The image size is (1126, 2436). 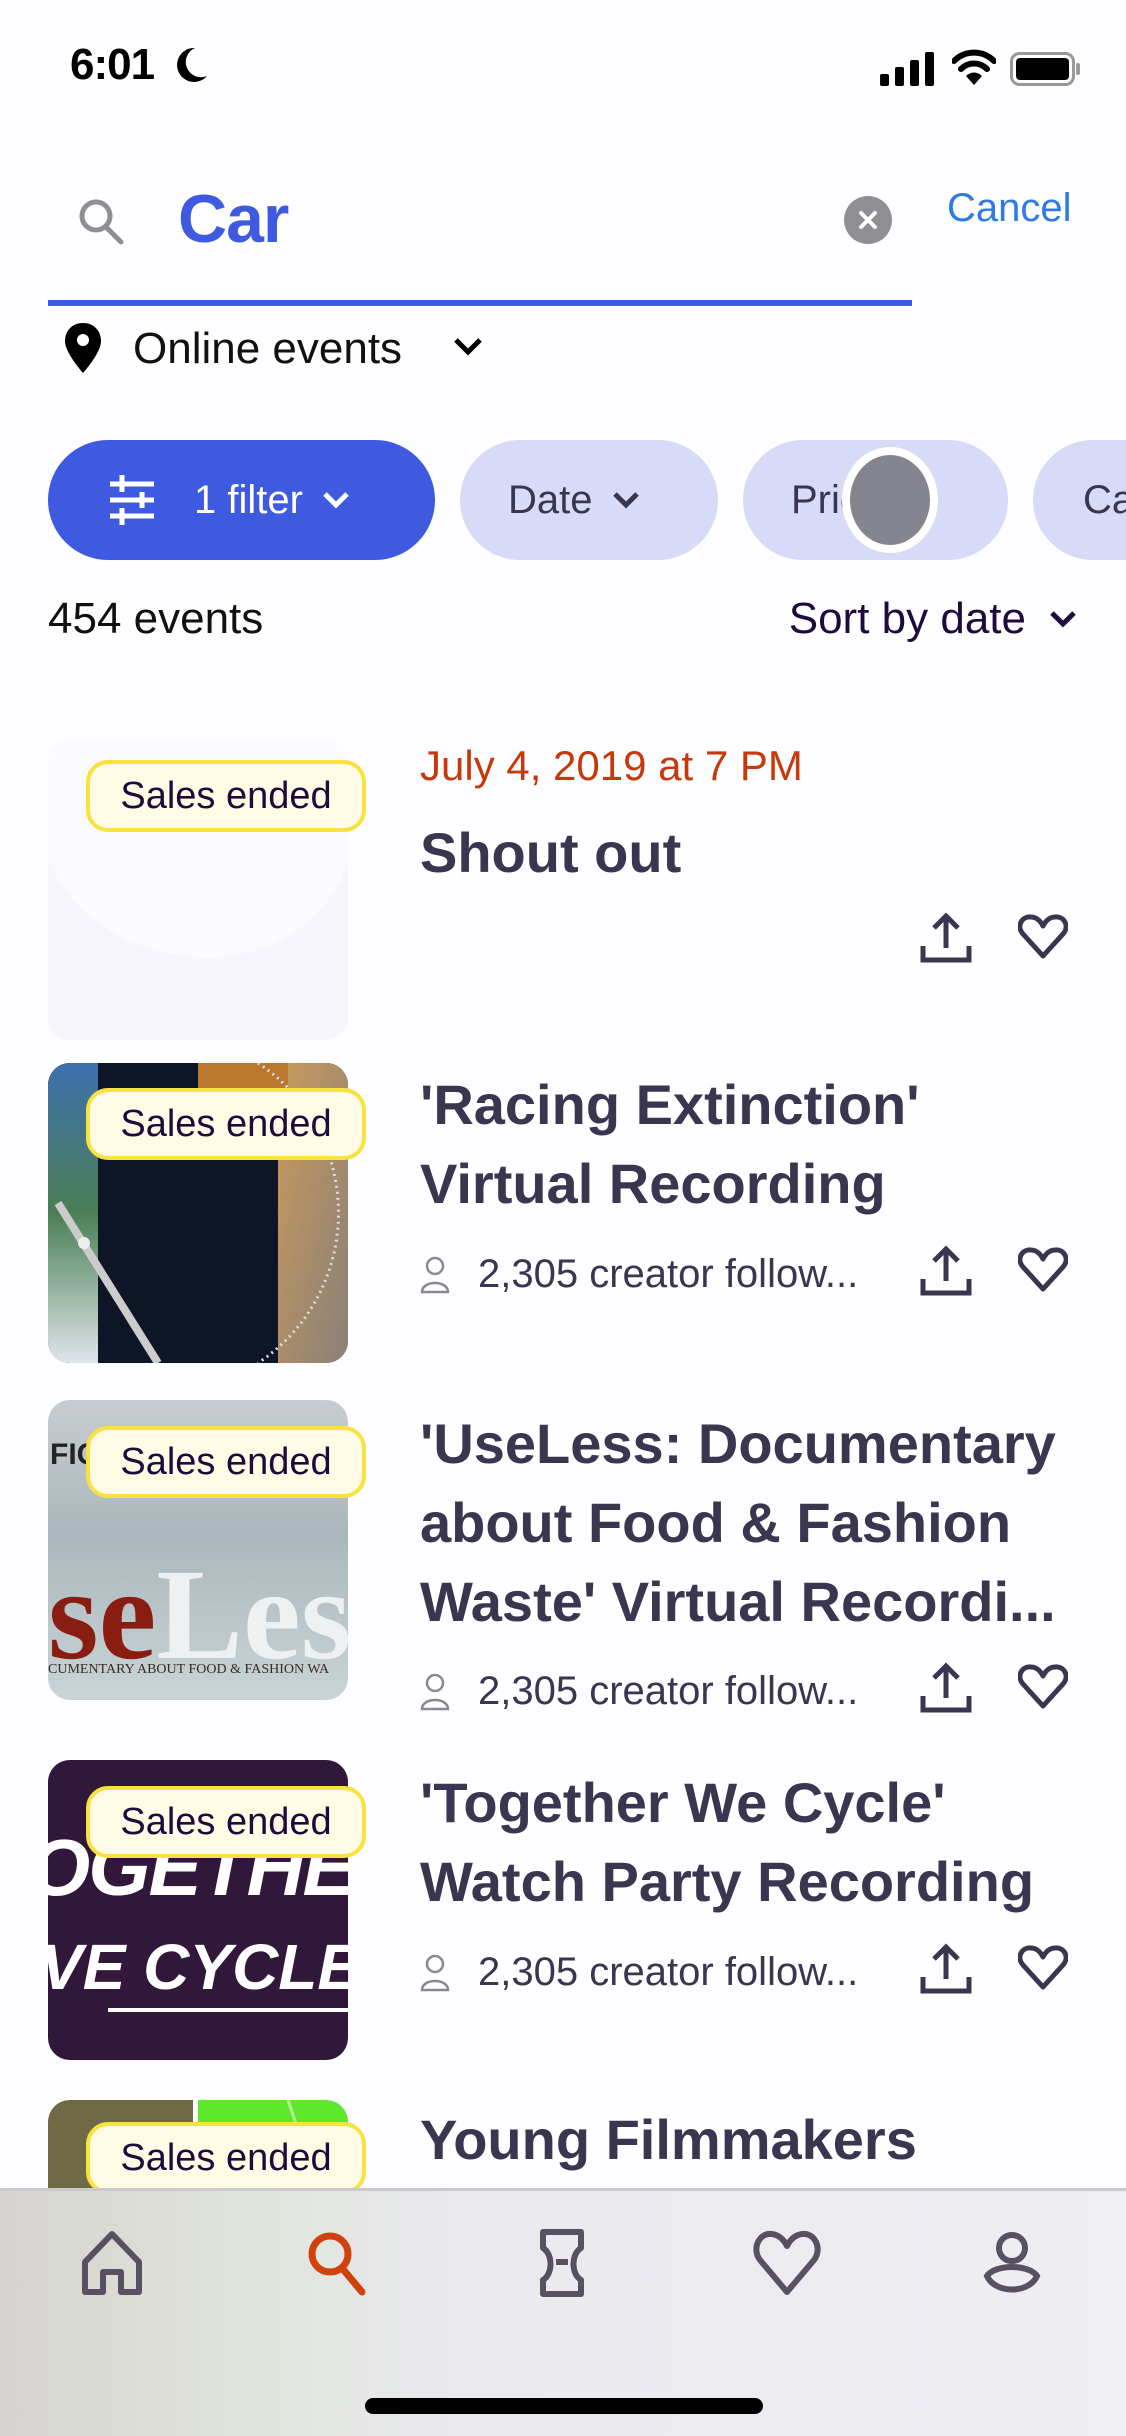 What do you see at coordinates (1104, 499) in the screenshot?
I see `filter-chip-label: Ca` at bounding box center [1104, 499].